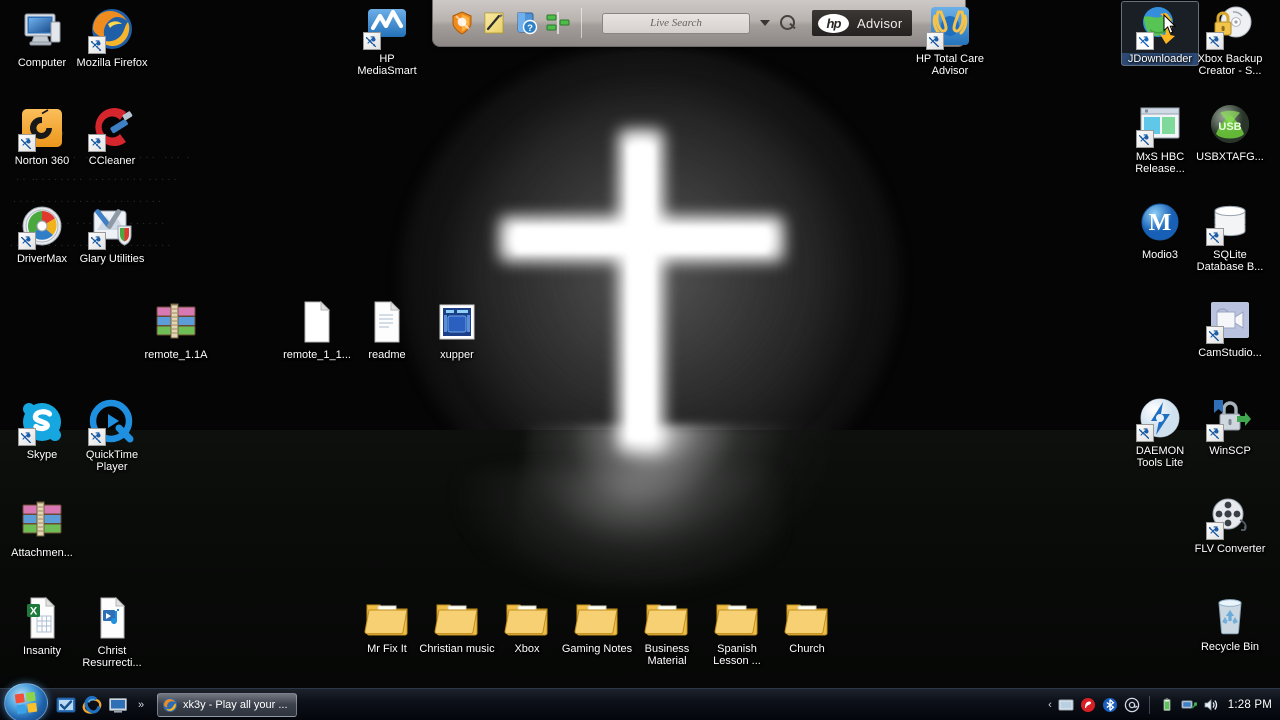 The width and height of the screenshot is (1280, 720). Describe the element at coordinates (42, 625) in the screenshot. I see `desktop-icon-insanity: X Insanity` at that location.